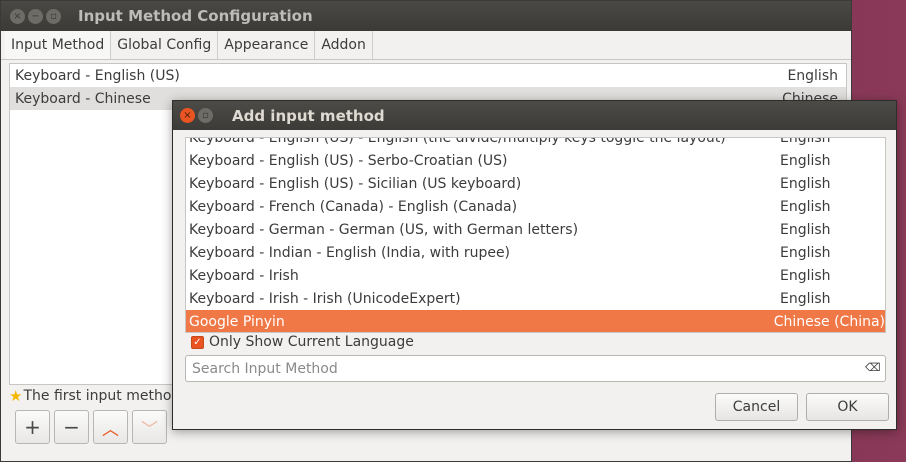  What do you see at coordinates (535, 368) in the screenshot?
I see `search-input: Search Input Method ⌫` at bounding box center [535, 368].